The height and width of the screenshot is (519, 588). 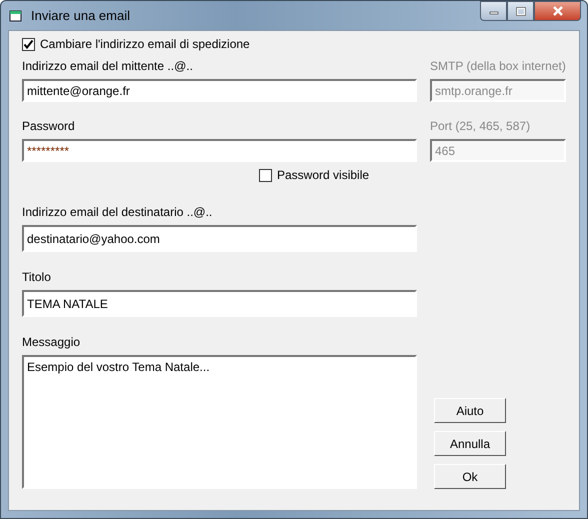 I want to click on field-label: Titolo, so click(x=37, y=277).